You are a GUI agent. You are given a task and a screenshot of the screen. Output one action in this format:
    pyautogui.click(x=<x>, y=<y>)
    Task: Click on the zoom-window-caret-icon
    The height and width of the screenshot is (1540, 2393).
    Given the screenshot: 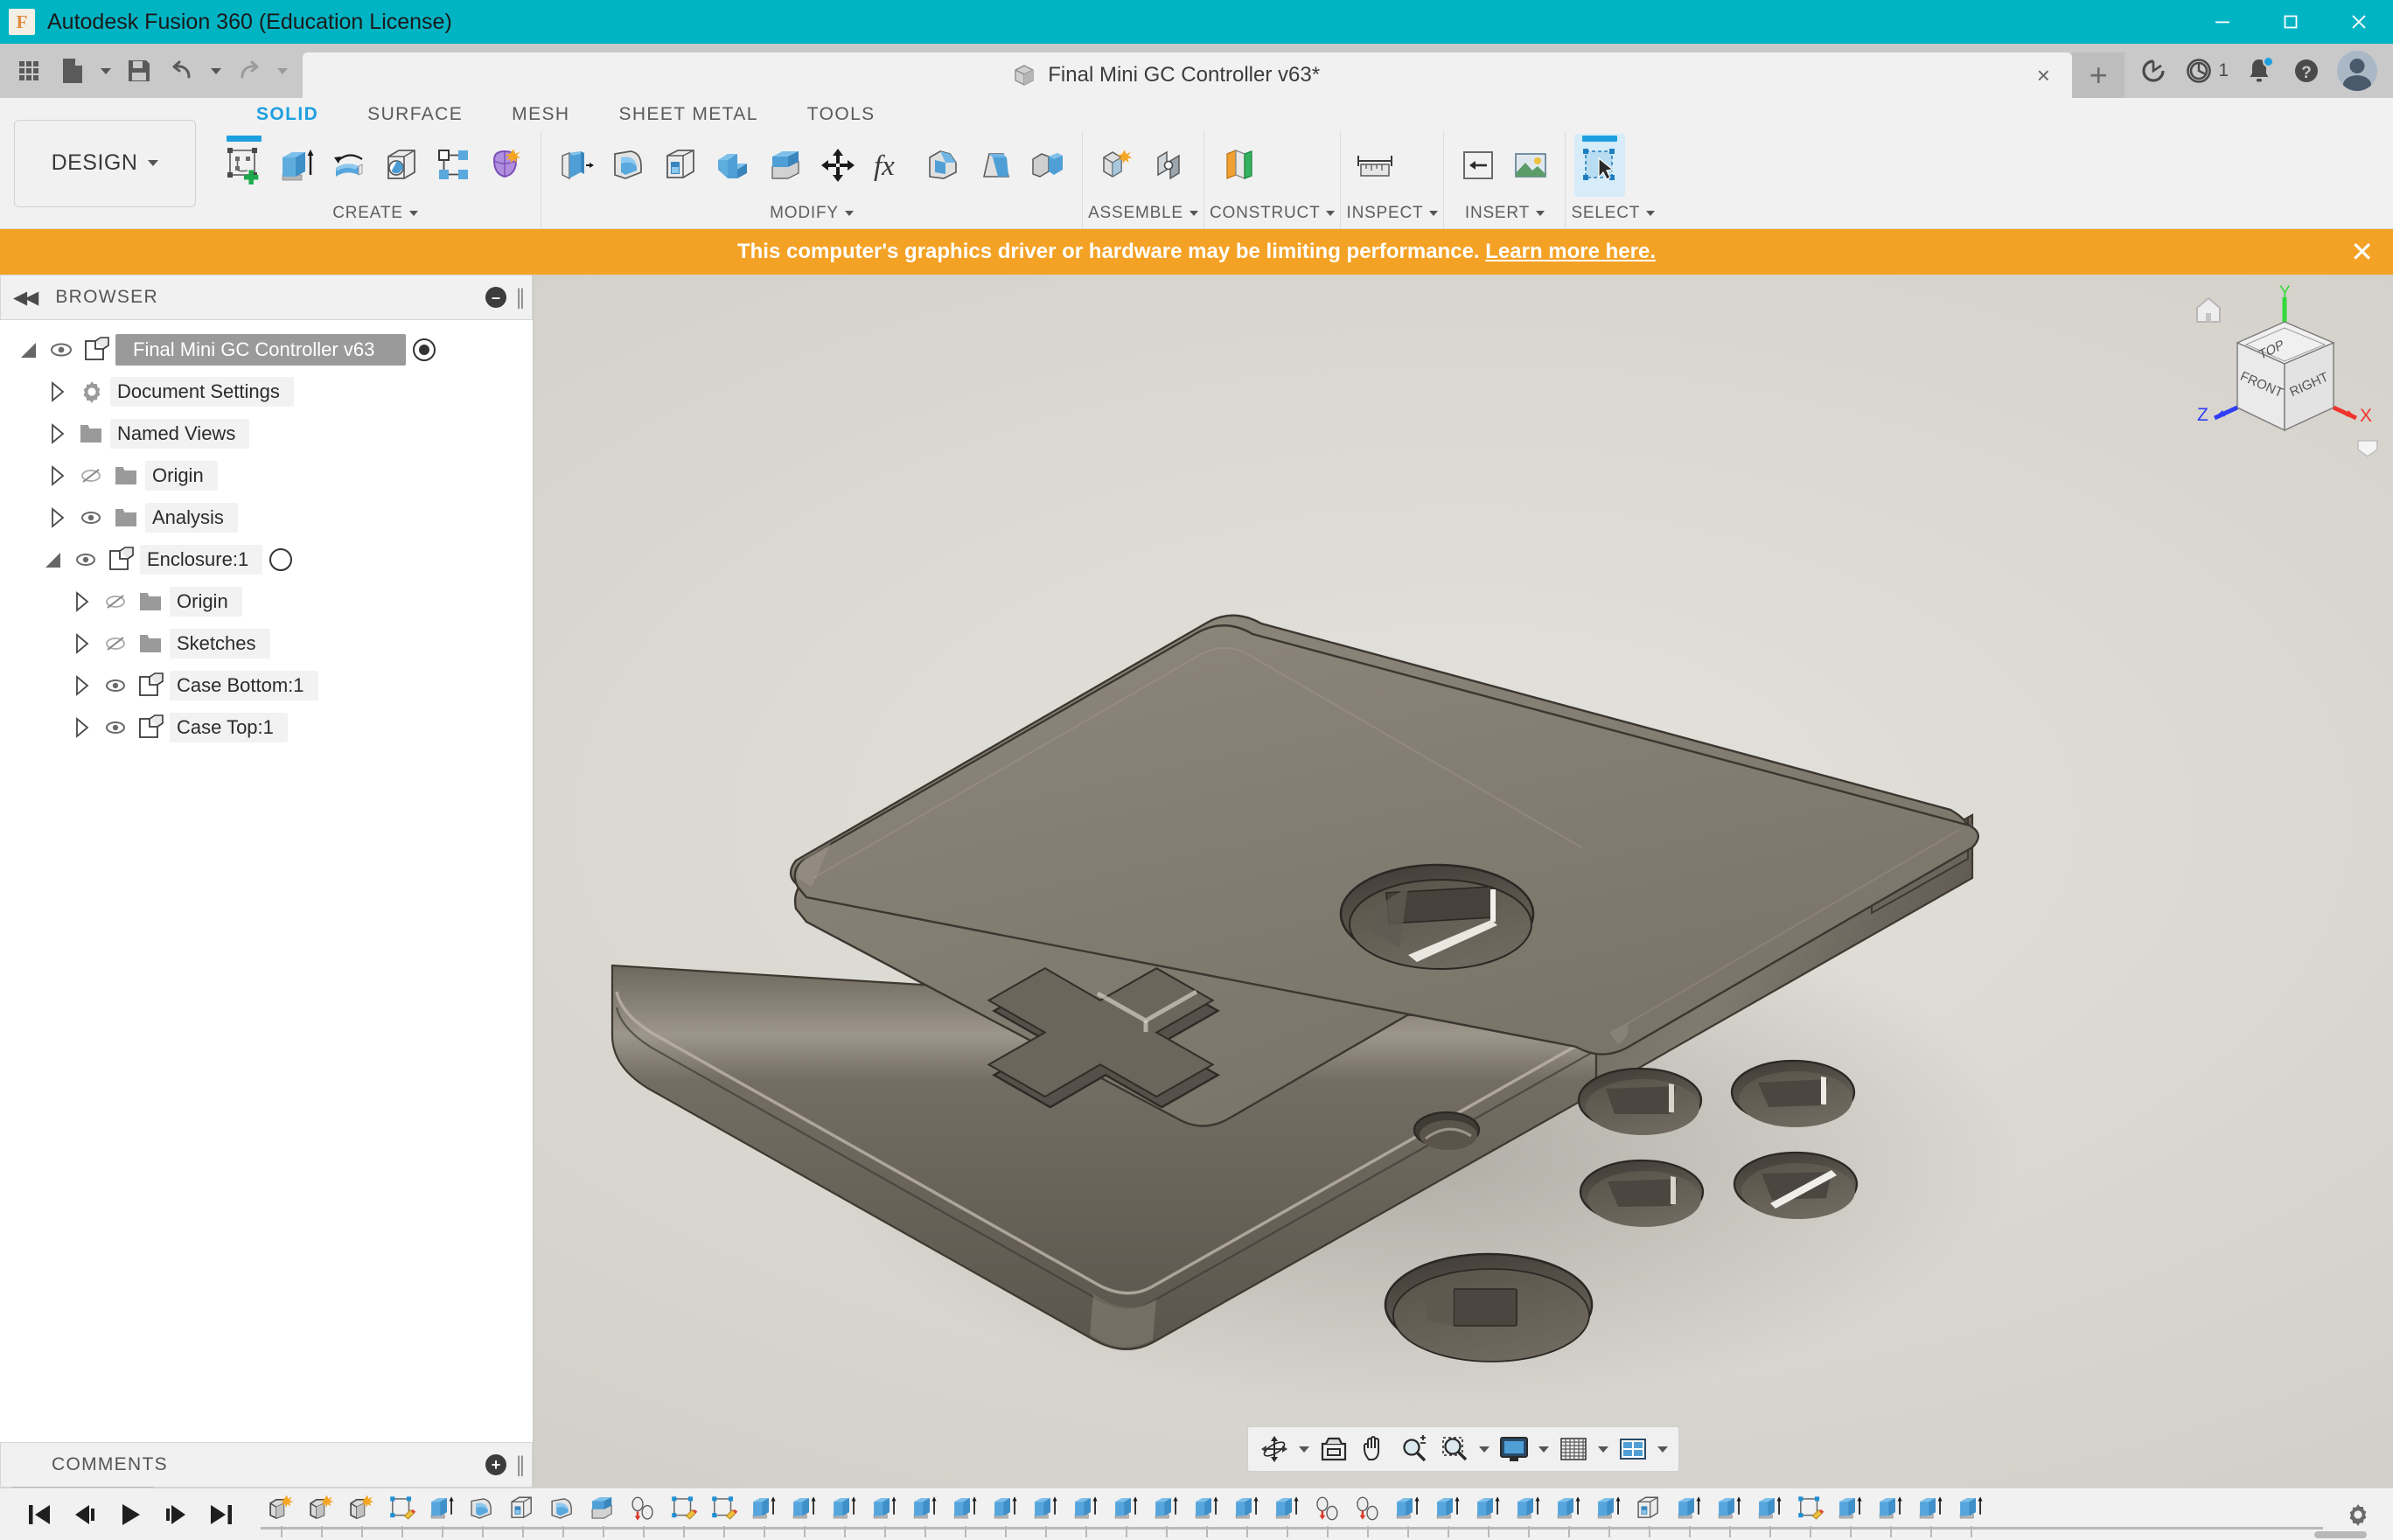 What is the action you would take?
    pyautogui.click(x=1485, y=1450)
    